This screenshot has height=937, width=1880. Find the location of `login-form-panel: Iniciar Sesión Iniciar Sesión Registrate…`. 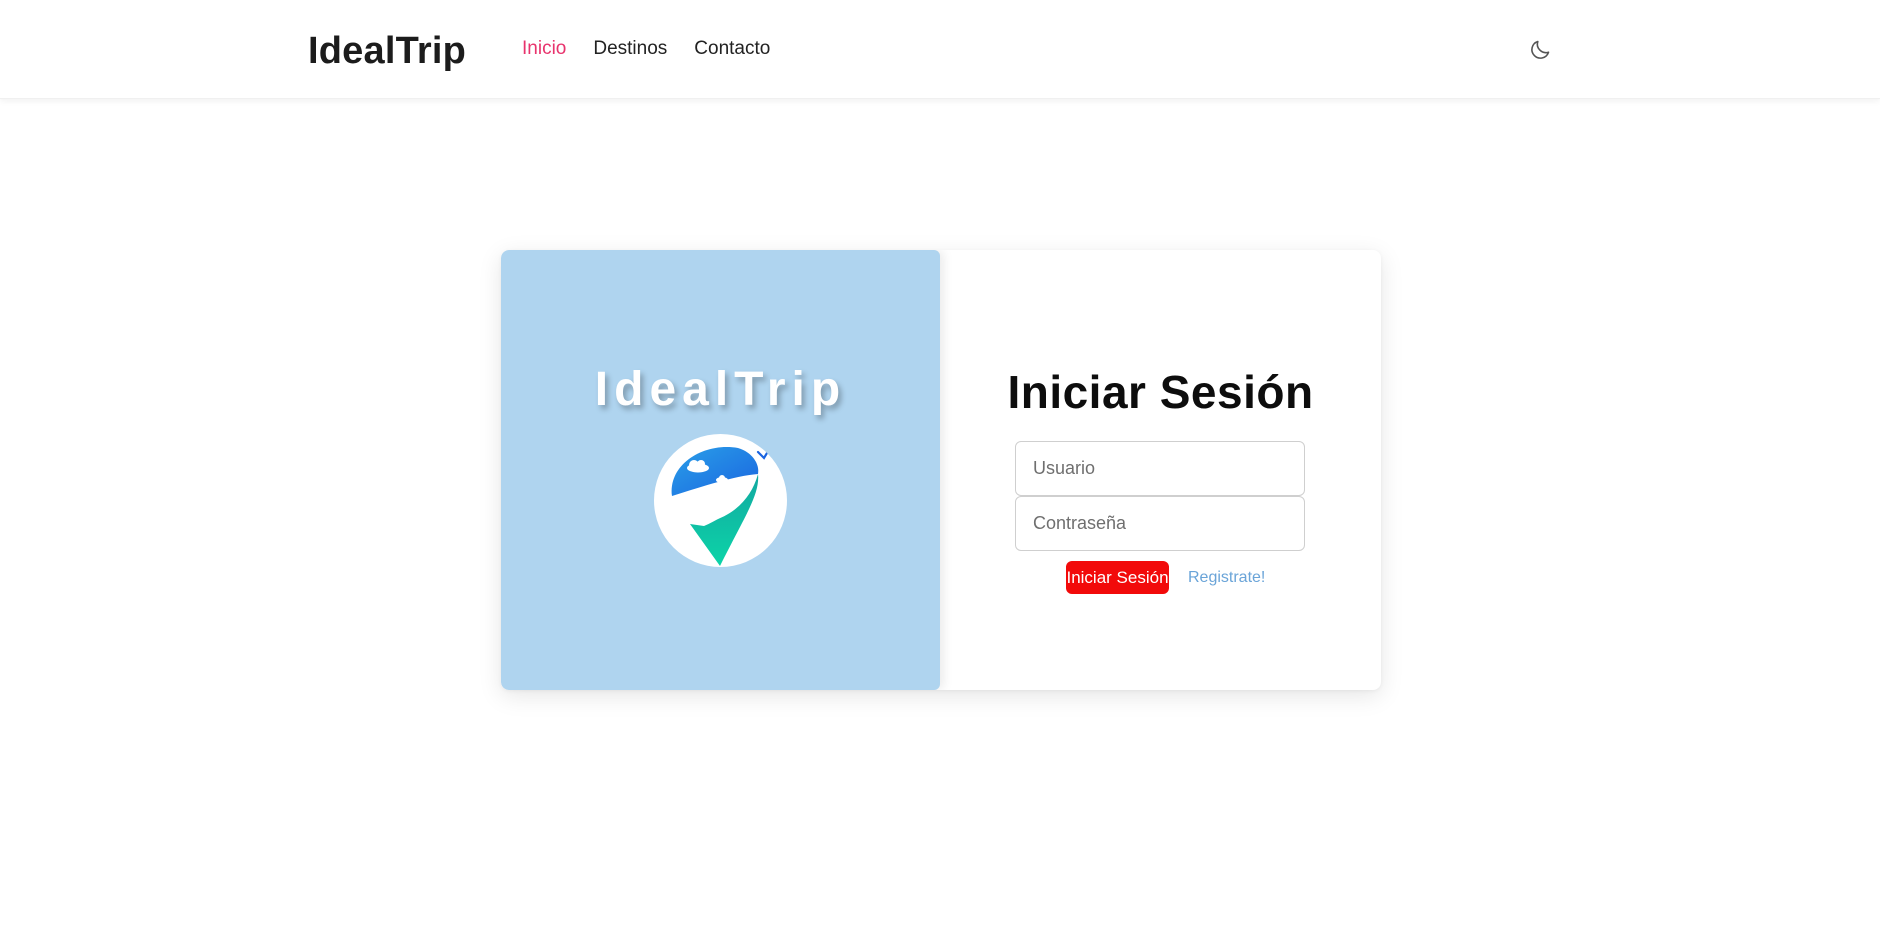

login-form-panel: Iniciar Sesión Iniciar Sesión Registrate… is located at coordinates (1160, 470).